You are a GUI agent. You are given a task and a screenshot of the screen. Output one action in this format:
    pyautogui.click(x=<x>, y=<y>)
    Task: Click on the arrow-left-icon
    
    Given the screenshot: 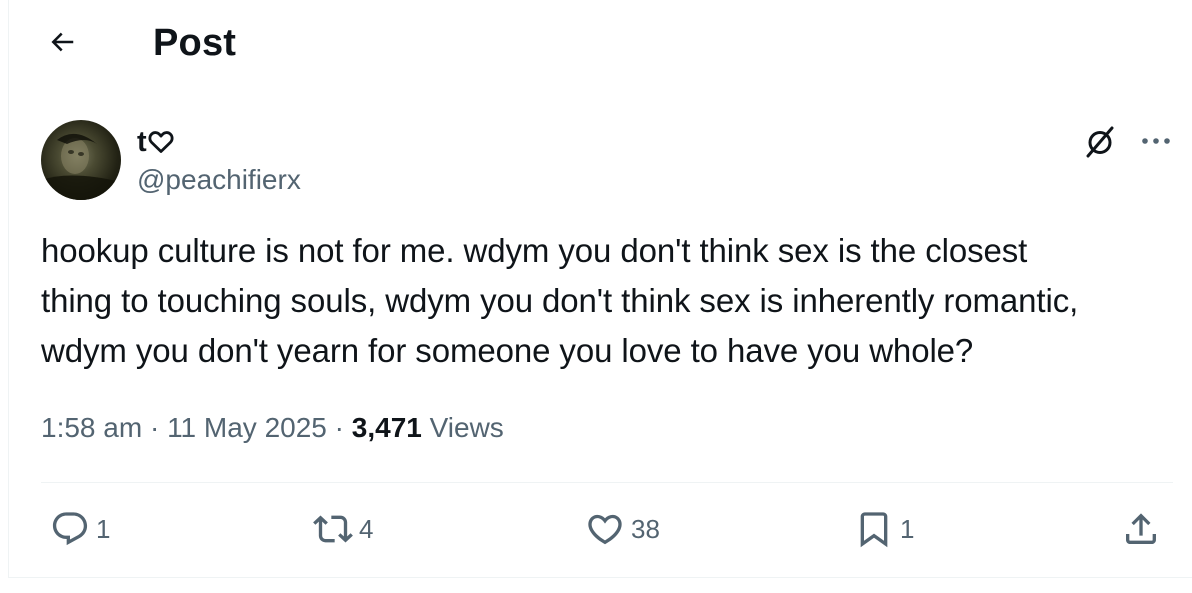 What is the action you would take?
    pyautogui.click(x=62, y=44)
    